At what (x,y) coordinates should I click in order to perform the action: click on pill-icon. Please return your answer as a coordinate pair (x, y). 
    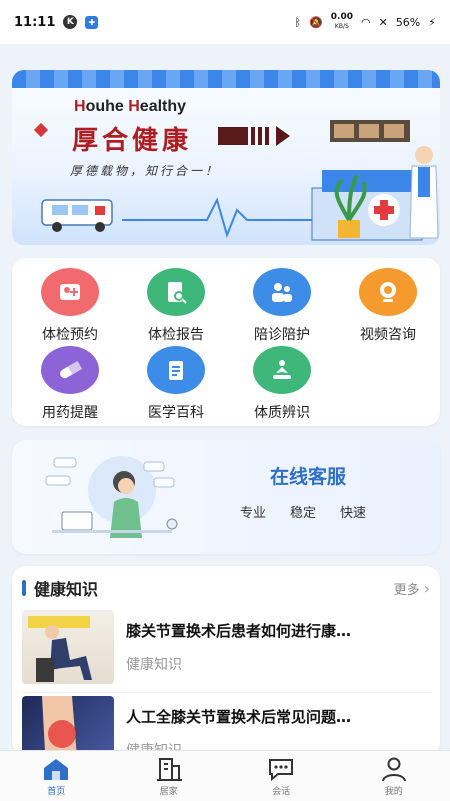
    Looking at the image, I should click on (70, 370).